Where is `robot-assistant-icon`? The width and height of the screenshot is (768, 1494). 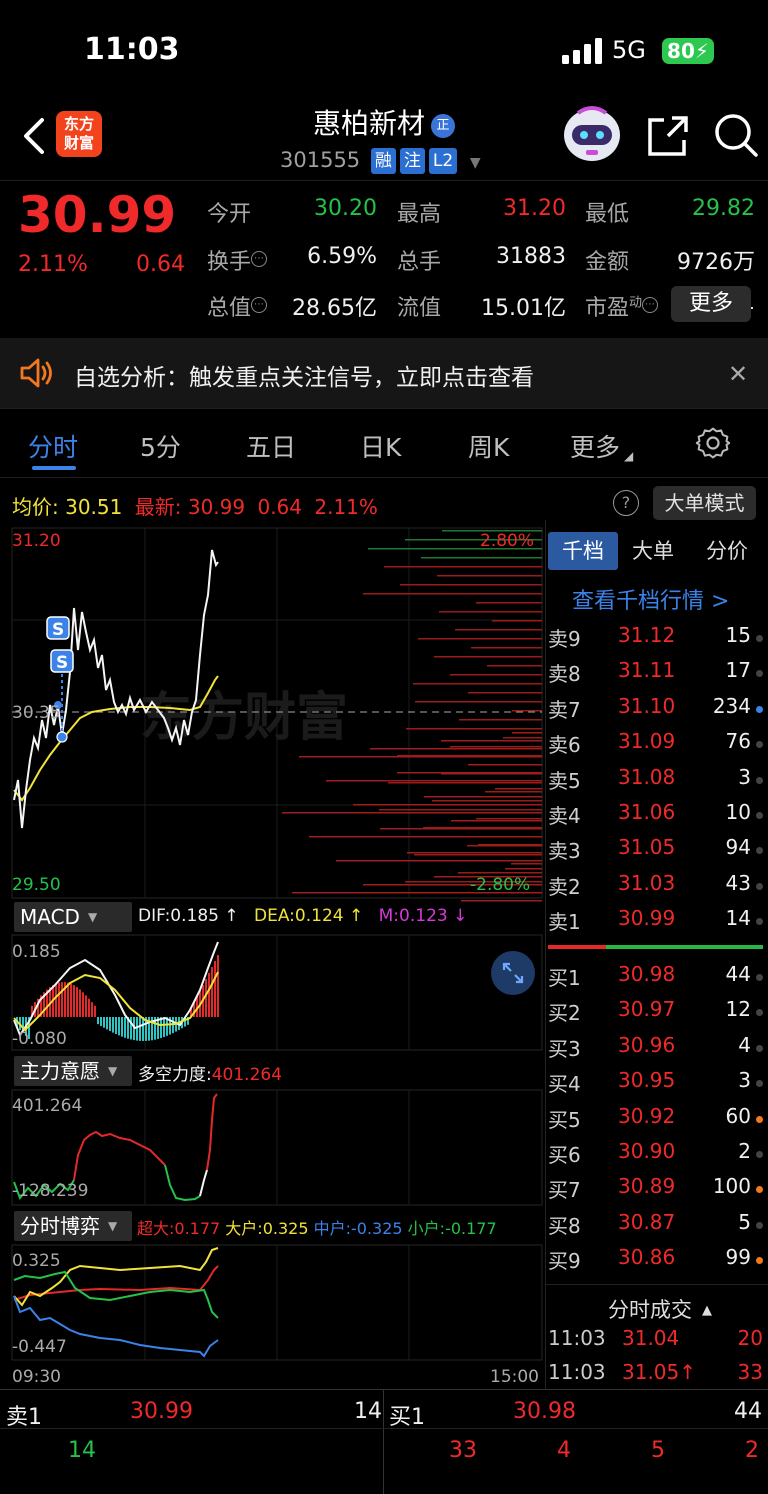
robot-assistant-icon is located at coordinates (592, 134).